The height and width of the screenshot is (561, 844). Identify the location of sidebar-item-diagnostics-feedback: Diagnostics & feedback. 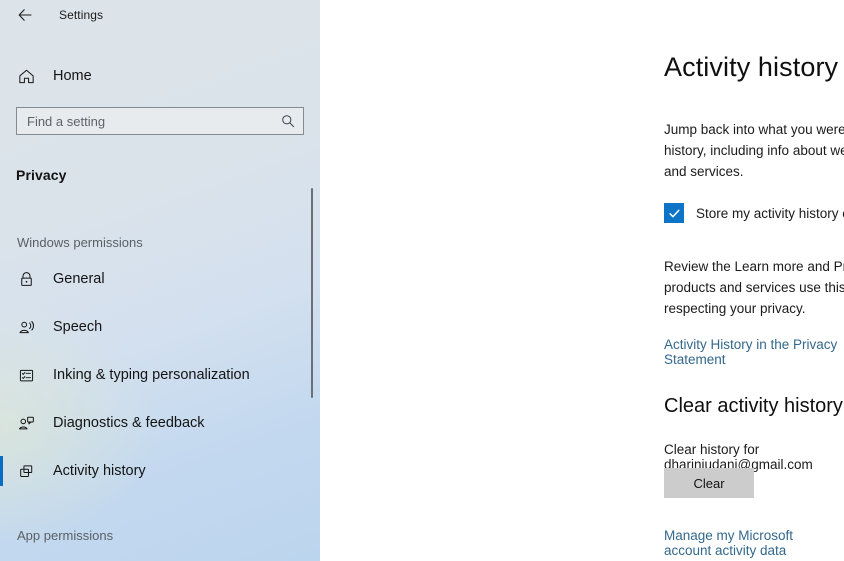
(160, 423).